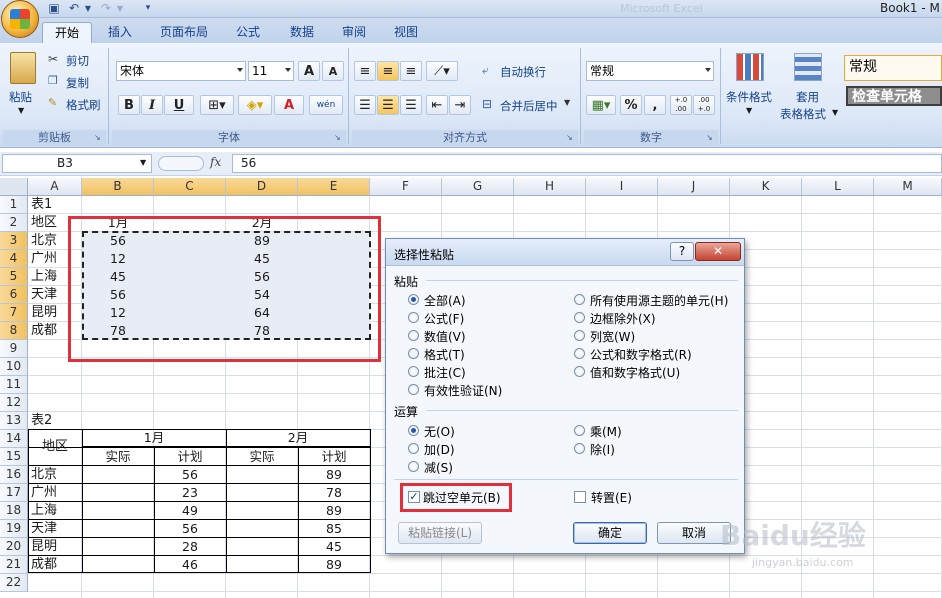 The width and height of the screenshot is (942, 598). What do you see at coordinates (14, 511) in the screenshot?
I see `row-header: 18` at bounding box center [14, 511].